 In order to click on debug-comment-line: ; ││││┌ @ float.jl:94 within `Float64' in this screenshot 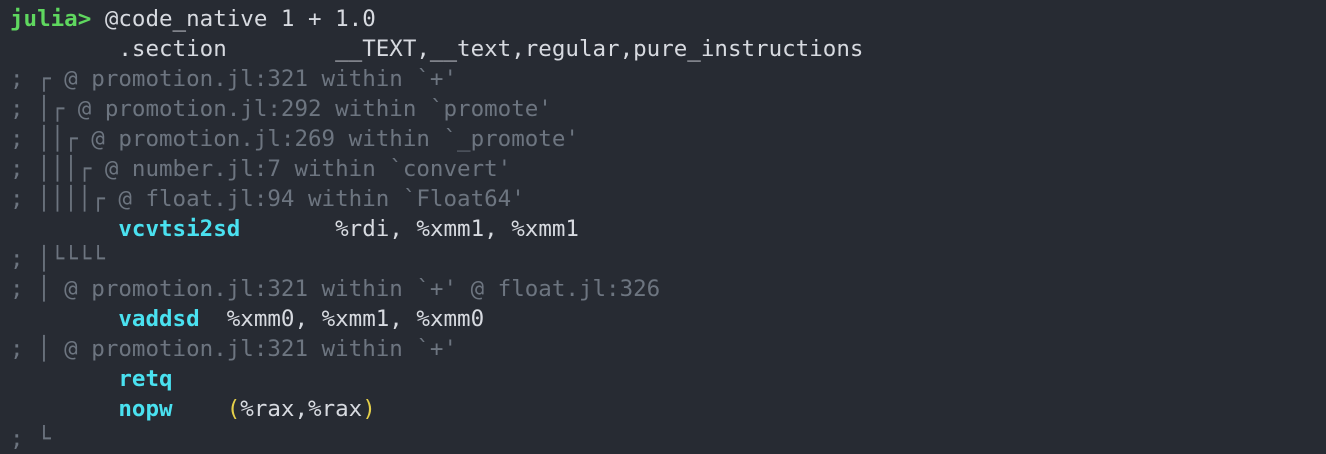, I will do `click(267, 199)`.